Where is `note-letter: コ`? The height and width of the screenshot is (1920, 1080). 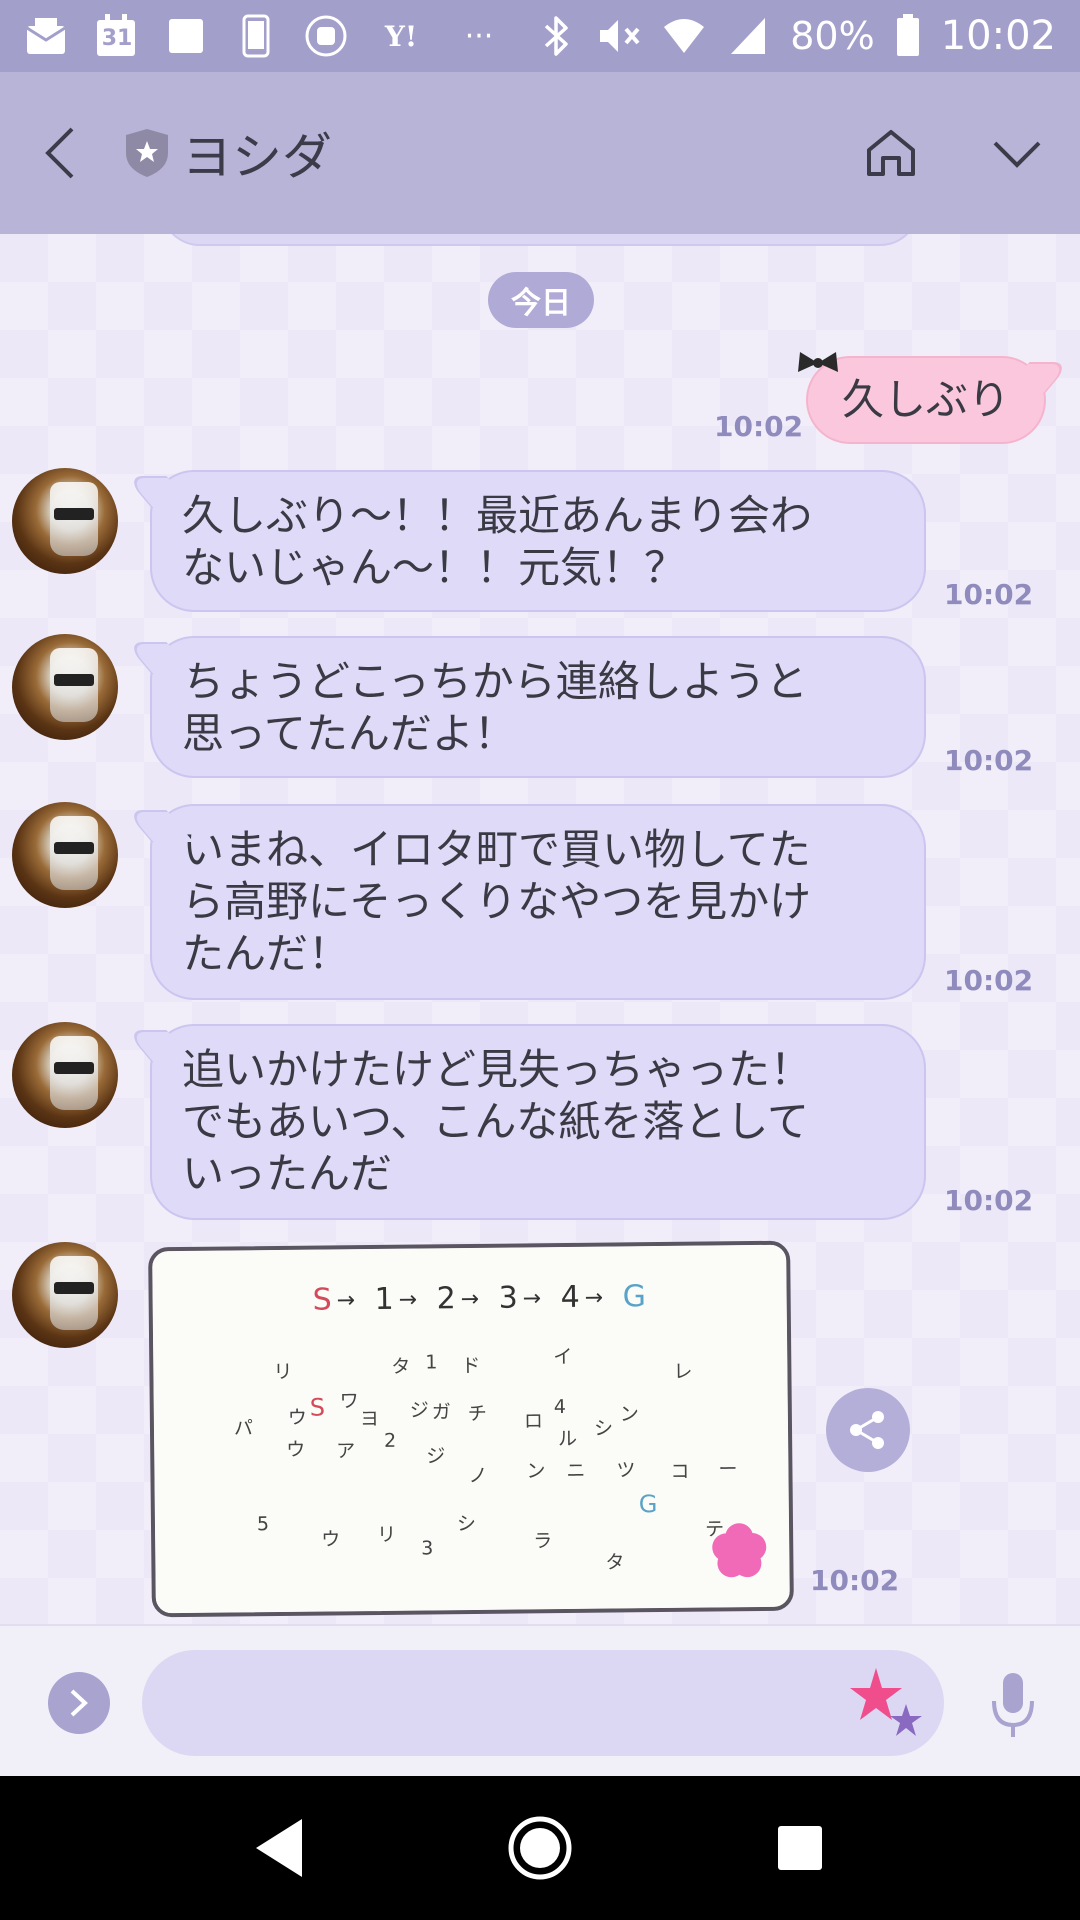
note-letter: コ is located at coordinates (679, 1472).